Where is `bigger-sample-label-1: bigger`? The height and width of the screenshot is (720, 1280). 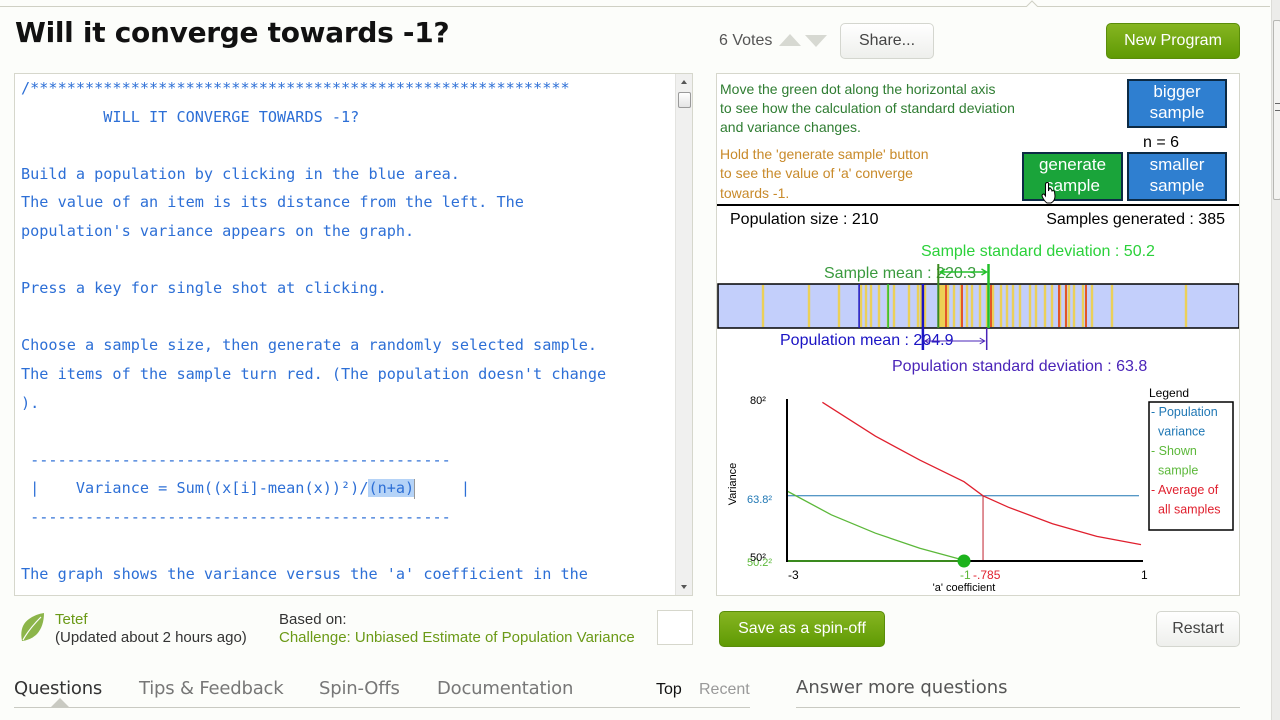 bigger-sample-label-1: bigger is located at coordinates (1177, 91).